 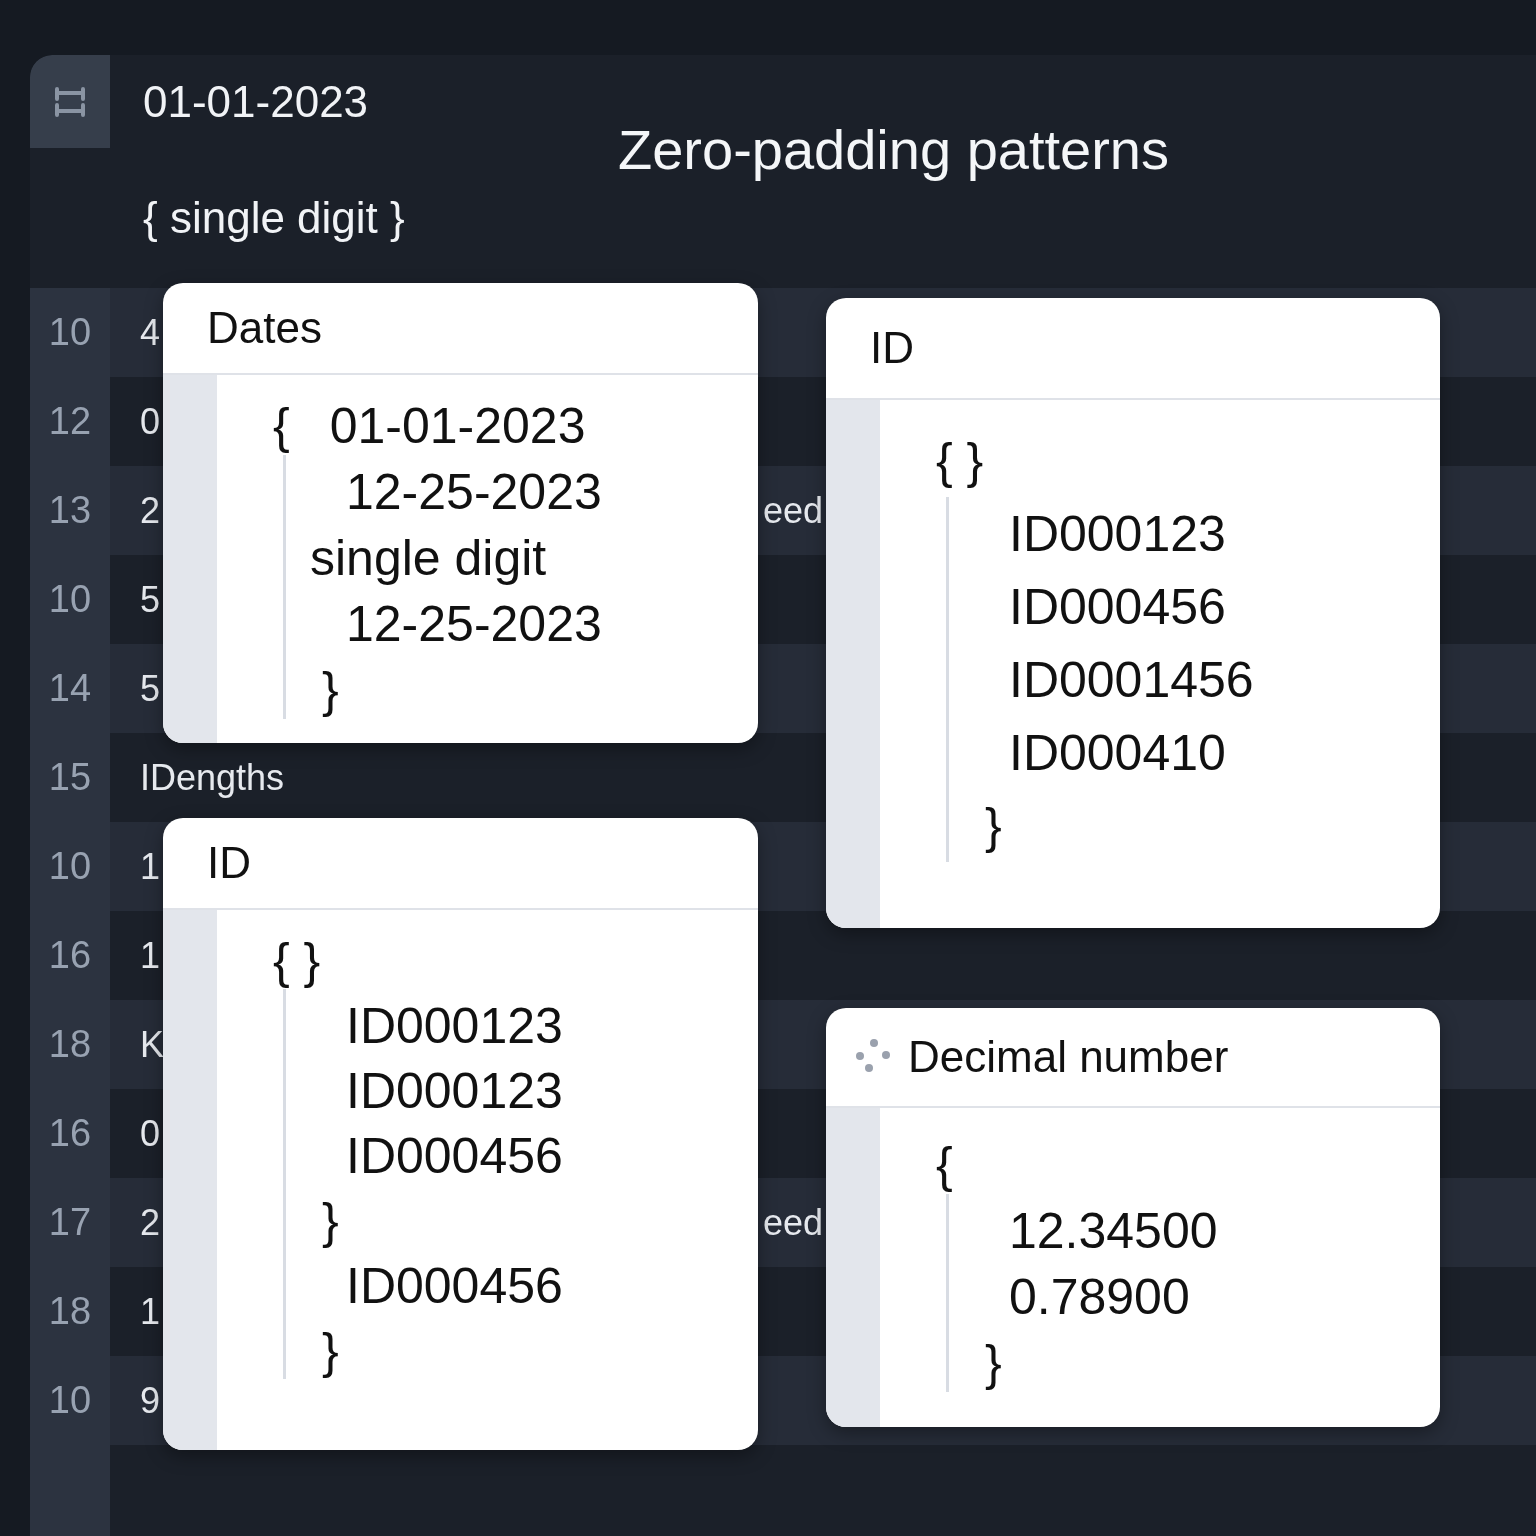 I want to click on line-number: 15, so click(x=70, y=777).